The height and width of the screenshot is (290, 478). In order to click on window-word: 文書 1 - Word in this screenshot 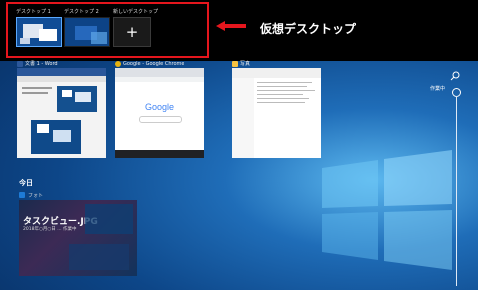, I will do `click(61, 108)`.